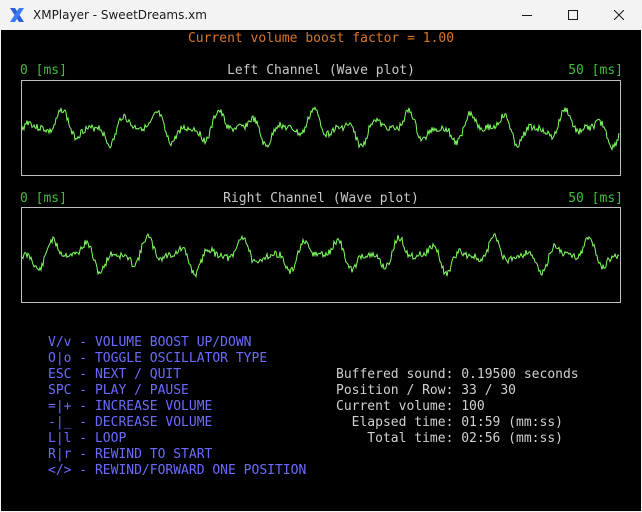 This screenshot has width=642, height=512. What do you see at coordinates (130, 422) in the screenshot?
I see `key-help-line: -|_ - DECREASE VOLUME` at bounding box center [130, 422].